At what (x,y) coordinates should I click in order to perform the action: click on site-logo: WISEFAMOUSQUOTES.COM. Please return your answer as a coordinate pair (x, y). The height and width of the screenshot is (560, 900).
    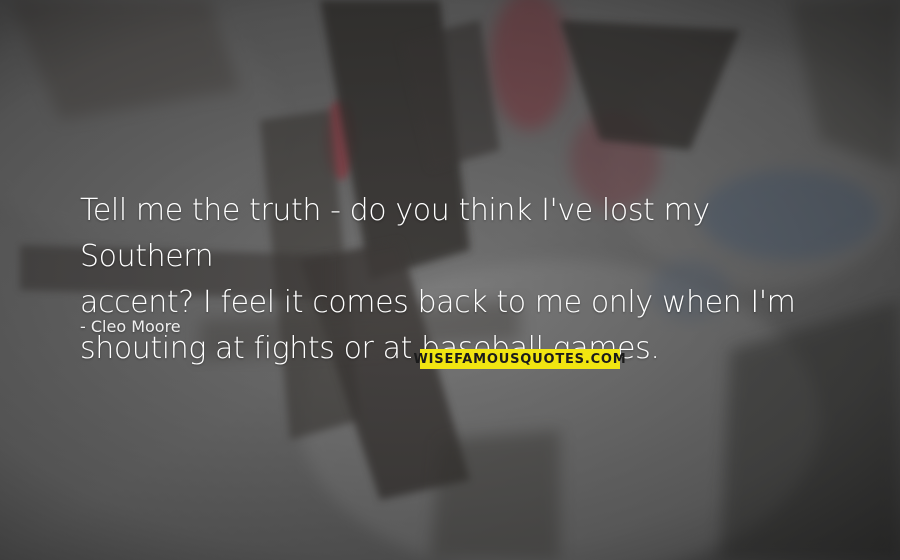
    Looking at the image, I should click on (520, 359).